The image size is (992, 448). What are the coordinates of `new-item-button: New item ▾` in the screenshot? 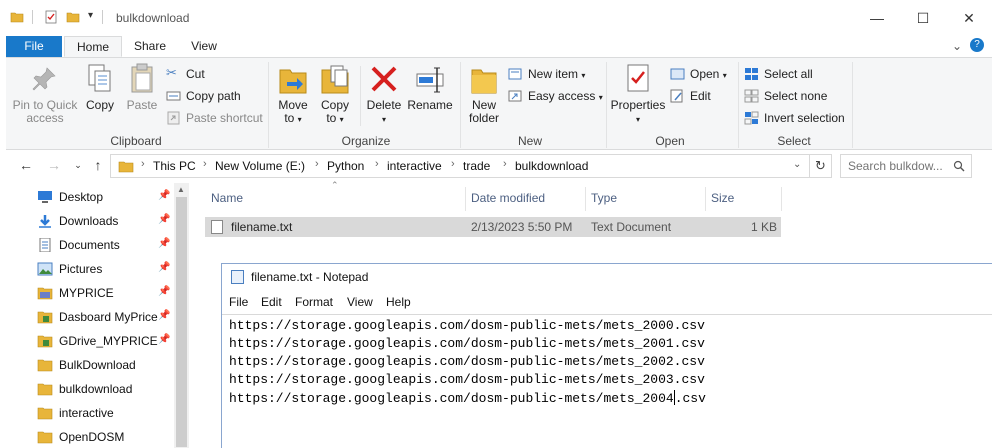 It's located at (546, 74).